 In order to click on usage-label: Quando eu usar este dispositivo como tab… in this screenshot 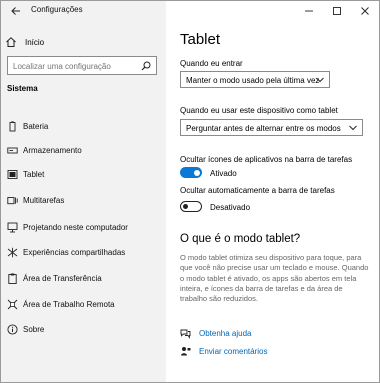, I will do `click(259, 110)`.